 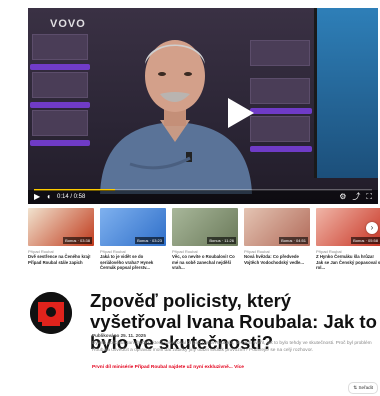 I want to click on volume-icon: ◖, so click(x=48, y=197).